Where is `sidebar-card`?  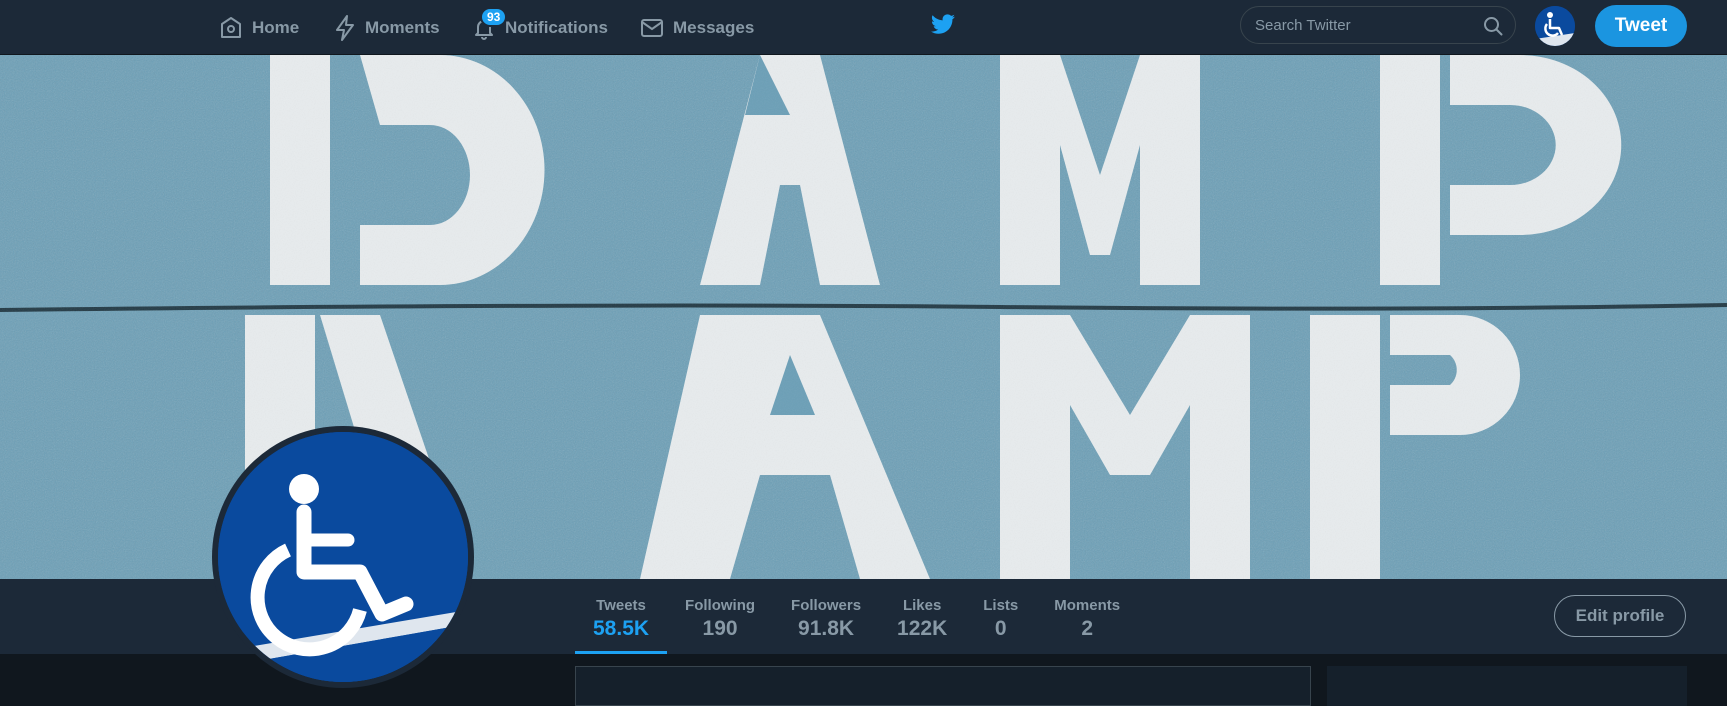
sidebar-card is located at coordinates (1507, 686).